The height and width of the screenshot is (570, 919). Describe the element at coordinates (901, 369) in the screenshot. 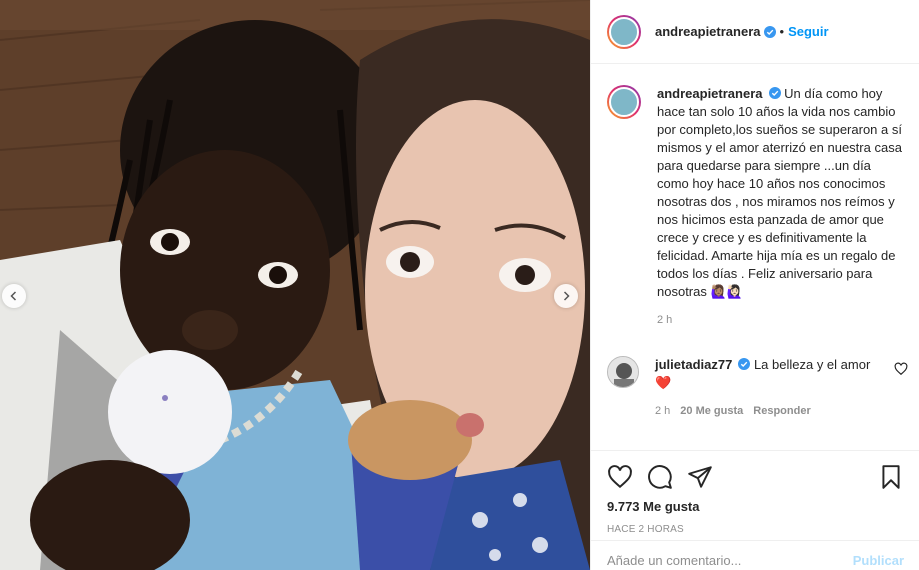

I see `like-comment-heart-icon` at that location.